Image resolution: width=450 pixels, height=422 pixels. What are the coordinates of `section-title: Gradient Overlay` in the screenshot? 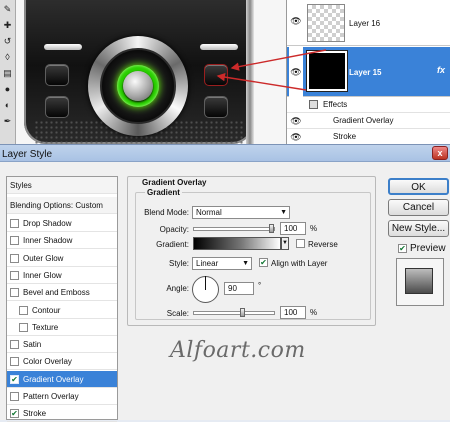 It's located at (174, 182).